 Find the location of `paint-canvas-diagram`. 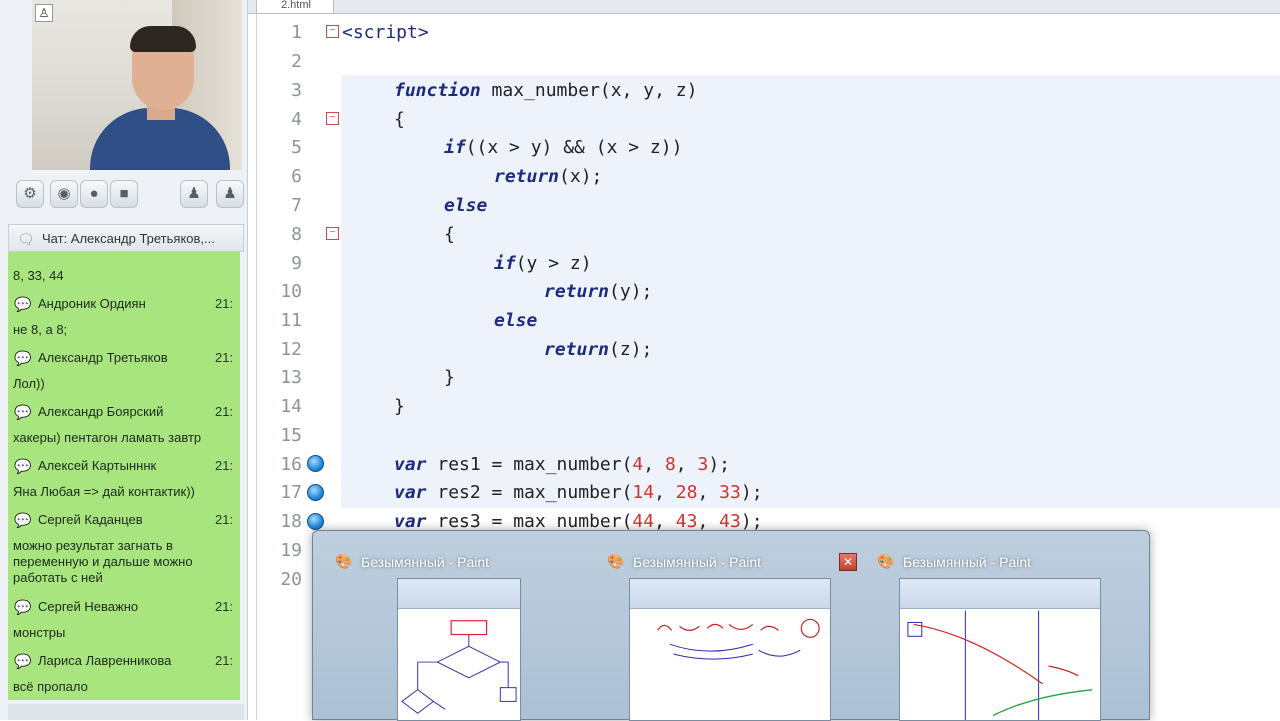

paint-canvas-diagram is located at coordinates (1000, 665).